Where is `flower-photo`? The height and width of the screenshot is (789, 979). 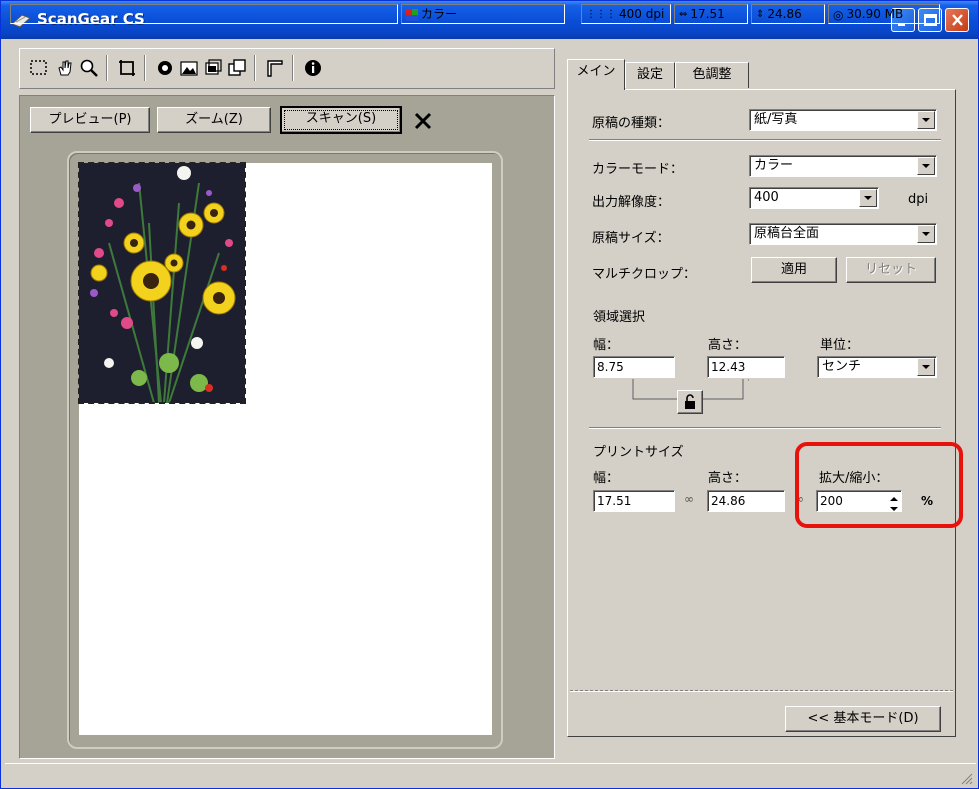
flower-photo is located at coordinates (162, 283).